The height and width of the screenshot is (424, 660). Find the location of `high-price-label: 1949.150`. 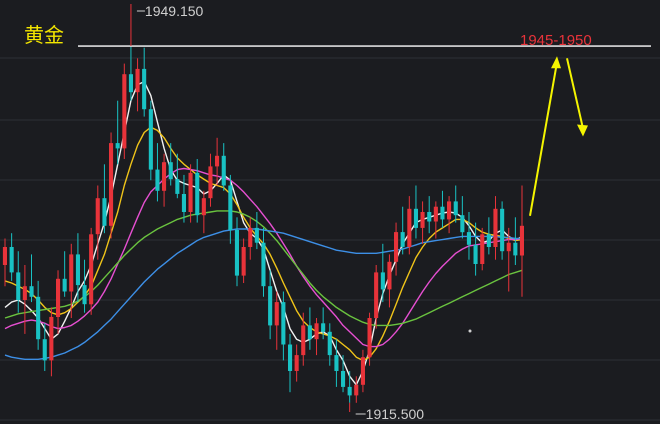

high-price-label: 1949.150 is located at coordinates (174, 11).